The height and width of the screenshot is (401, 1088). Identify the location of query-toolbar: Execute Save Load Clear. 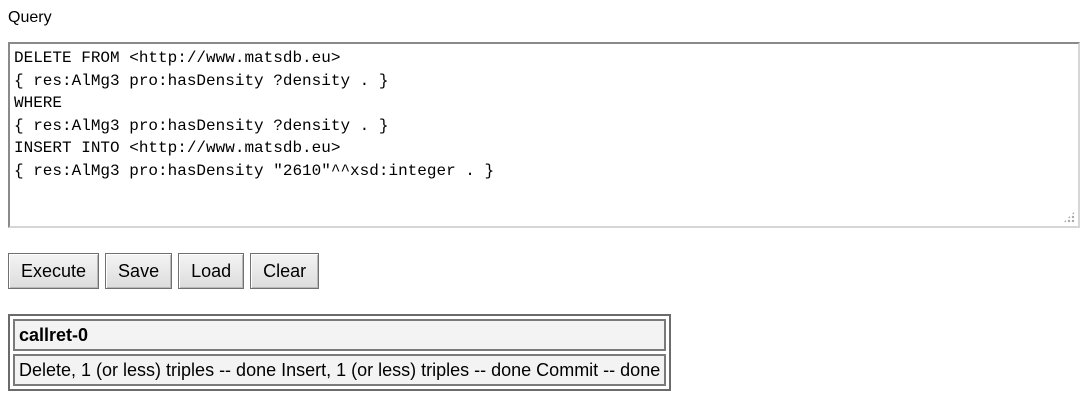
(164, 271).